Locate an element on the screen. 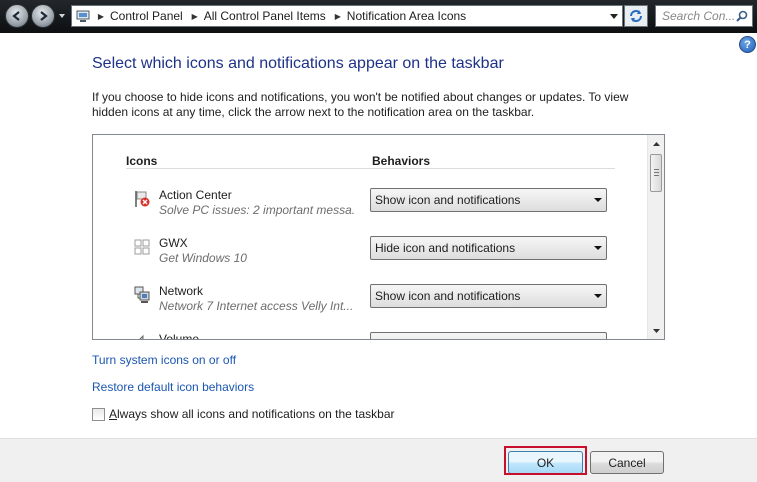 This screenshot has height=482, width=757. behavior-value: Hide icon and notifications is located at coordinates (445, 248).